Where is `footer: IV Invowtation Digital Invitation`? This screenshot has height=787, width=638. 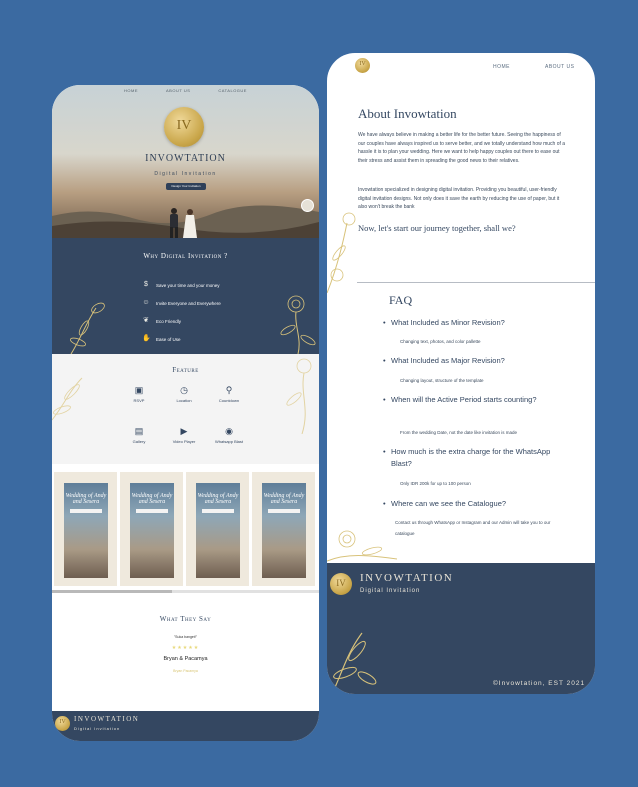
footer: IV Invowtation Digital Invitation is located at coordinates (185, 726).